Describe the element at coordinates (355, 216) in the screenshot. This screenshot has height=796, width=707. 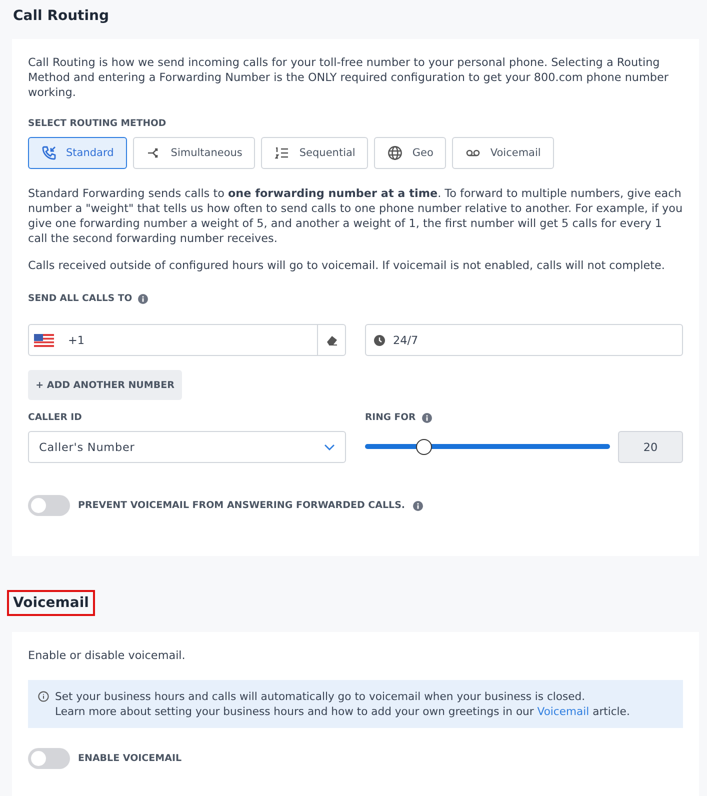
I see `description-text: Standard Forwarding sends calls to one forwarding number at a time. To forward to multiple numbers, give each number a "weight" that tells us how often to send calls to one phone number relative to another. For example, if you give one forwarding number a weight of 5, and another a weight of 1, the first number will get 5 calls for every 1 call the second forwarding number receives.` at that location.